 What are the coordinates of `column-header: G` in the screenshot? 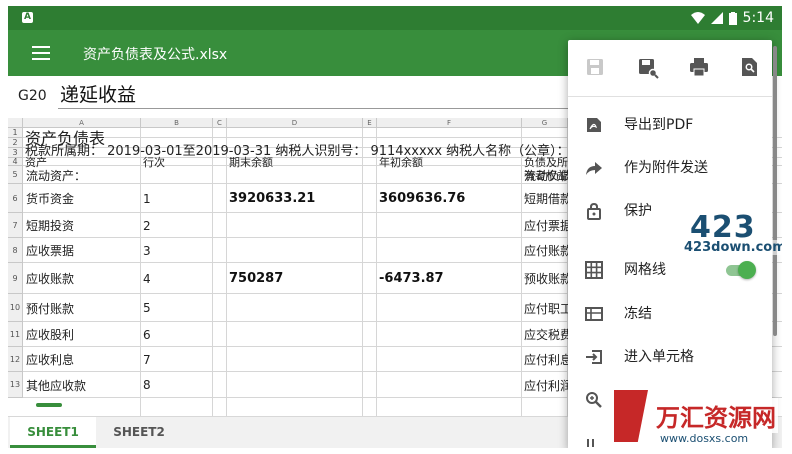 It's located at (545, 123).